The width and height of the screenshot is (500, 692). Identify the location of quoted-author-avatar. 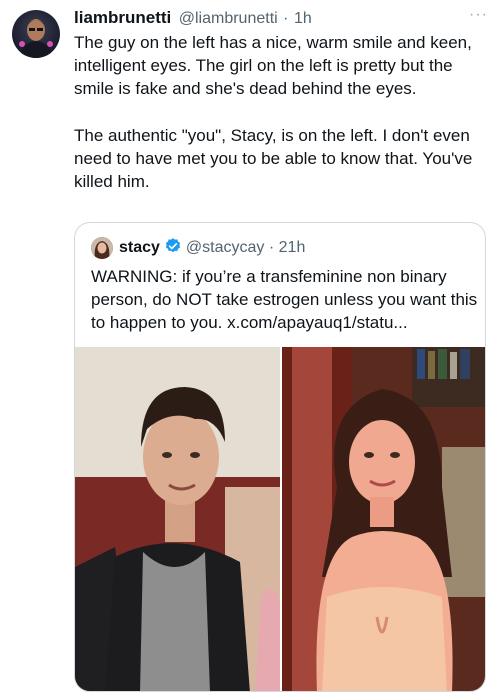
(102, 248).